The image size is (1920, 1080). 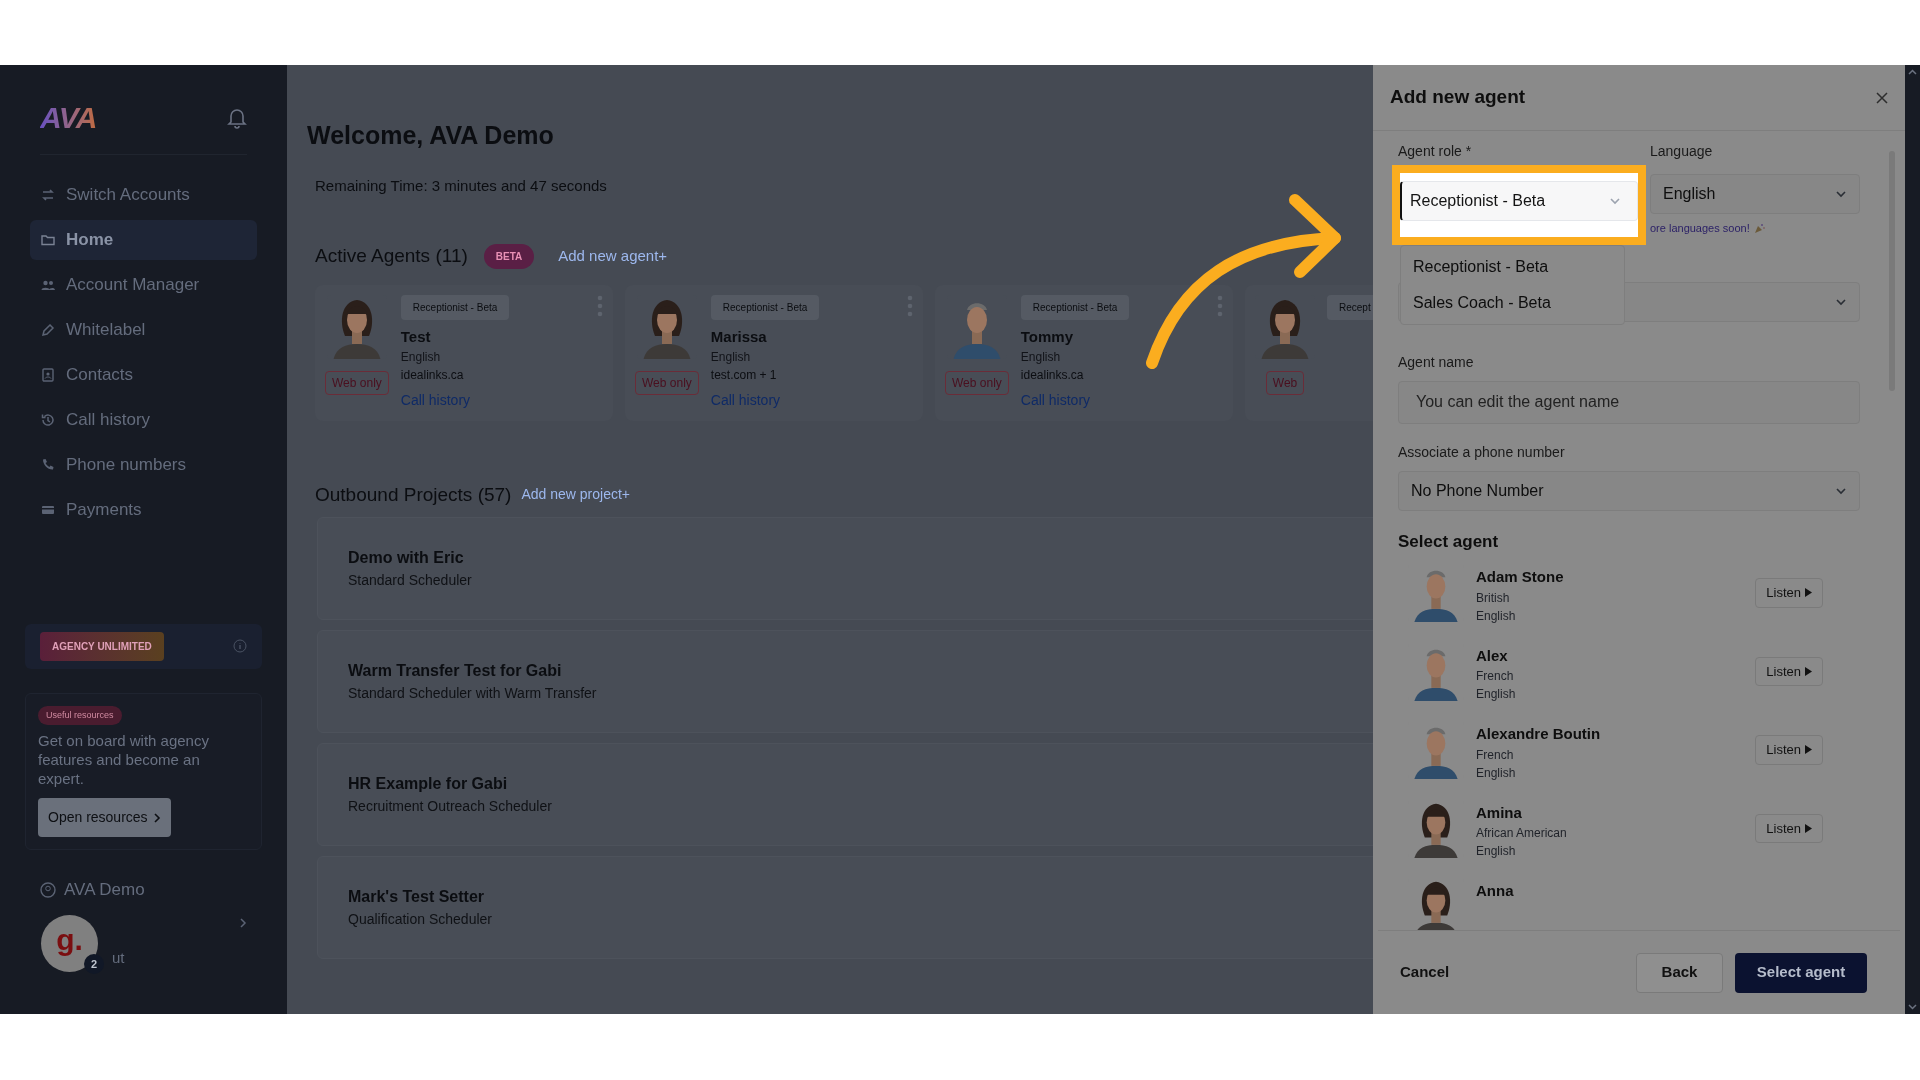 I want to click on agent-domain: test.com + 1, so click(x=743, y=375).